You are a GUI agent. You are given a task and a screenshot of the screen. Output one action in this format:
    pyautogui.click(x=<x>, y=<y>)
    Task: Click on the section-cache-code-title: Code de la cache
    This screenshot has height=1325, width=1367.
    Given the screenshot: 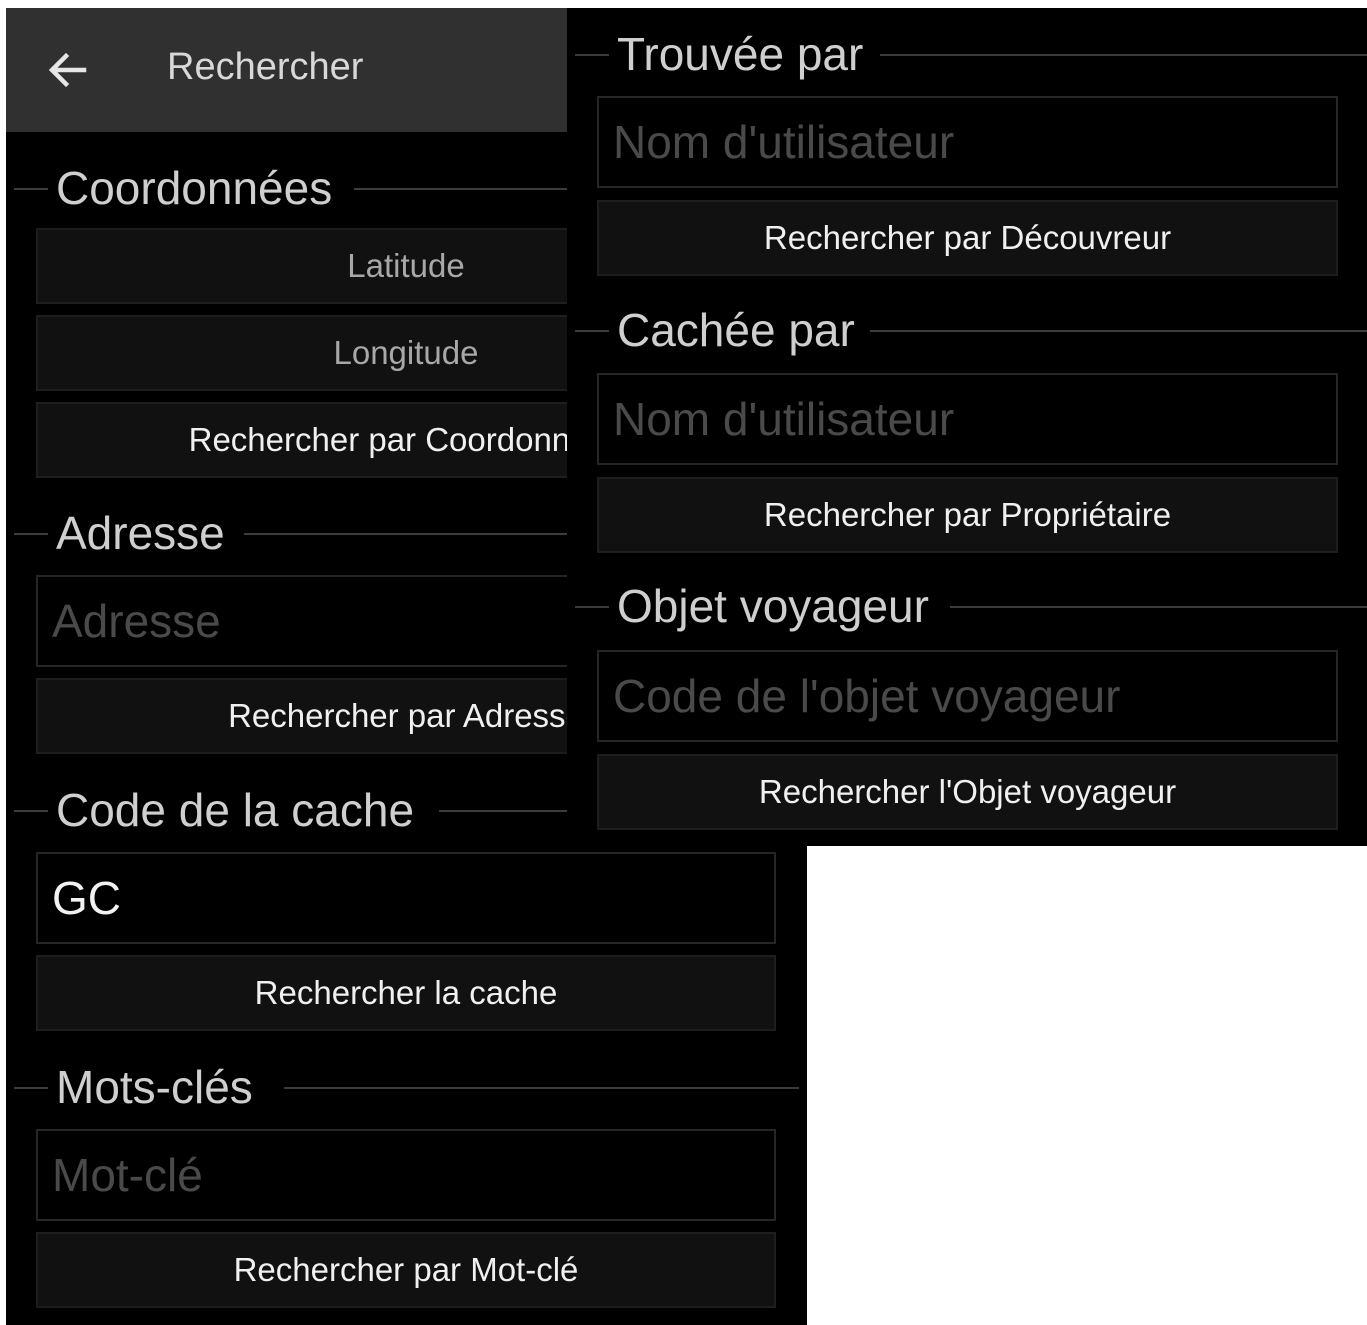 What is the action you would take?
    pyautogui.click(x=239, y=810)
    